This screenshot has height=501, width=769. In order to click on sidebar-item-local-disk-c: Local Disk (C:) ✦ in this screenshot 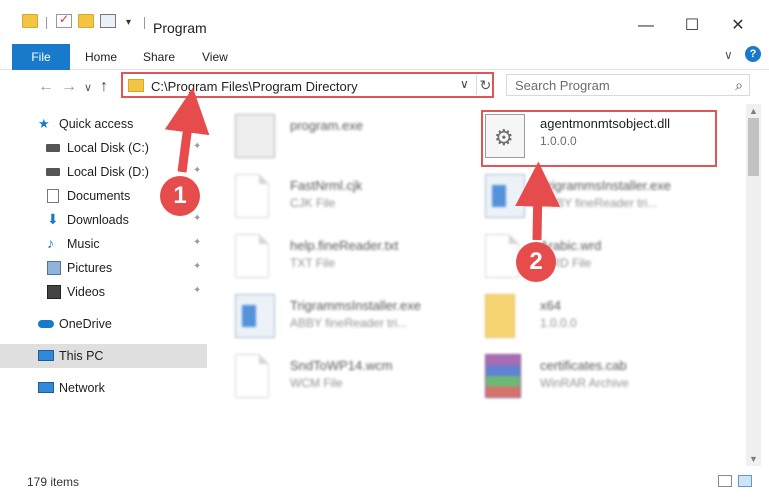, I will do `click(103, 148)`.